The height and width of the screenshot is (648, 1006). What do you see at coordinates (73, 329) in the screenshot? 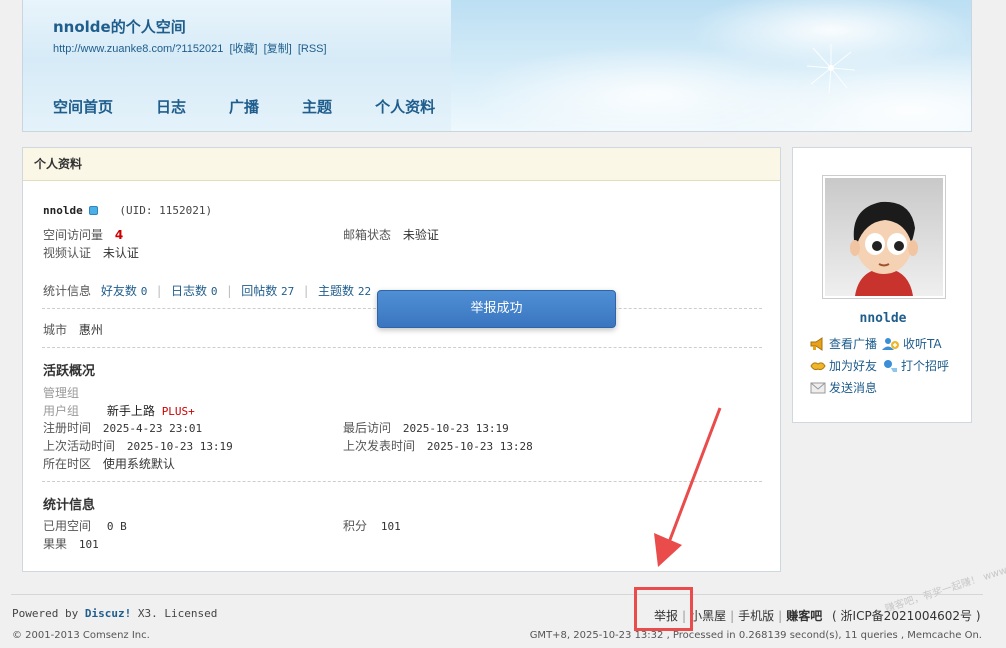
I see `city-row: 城市 惠州` at bounding box center [73, 329].